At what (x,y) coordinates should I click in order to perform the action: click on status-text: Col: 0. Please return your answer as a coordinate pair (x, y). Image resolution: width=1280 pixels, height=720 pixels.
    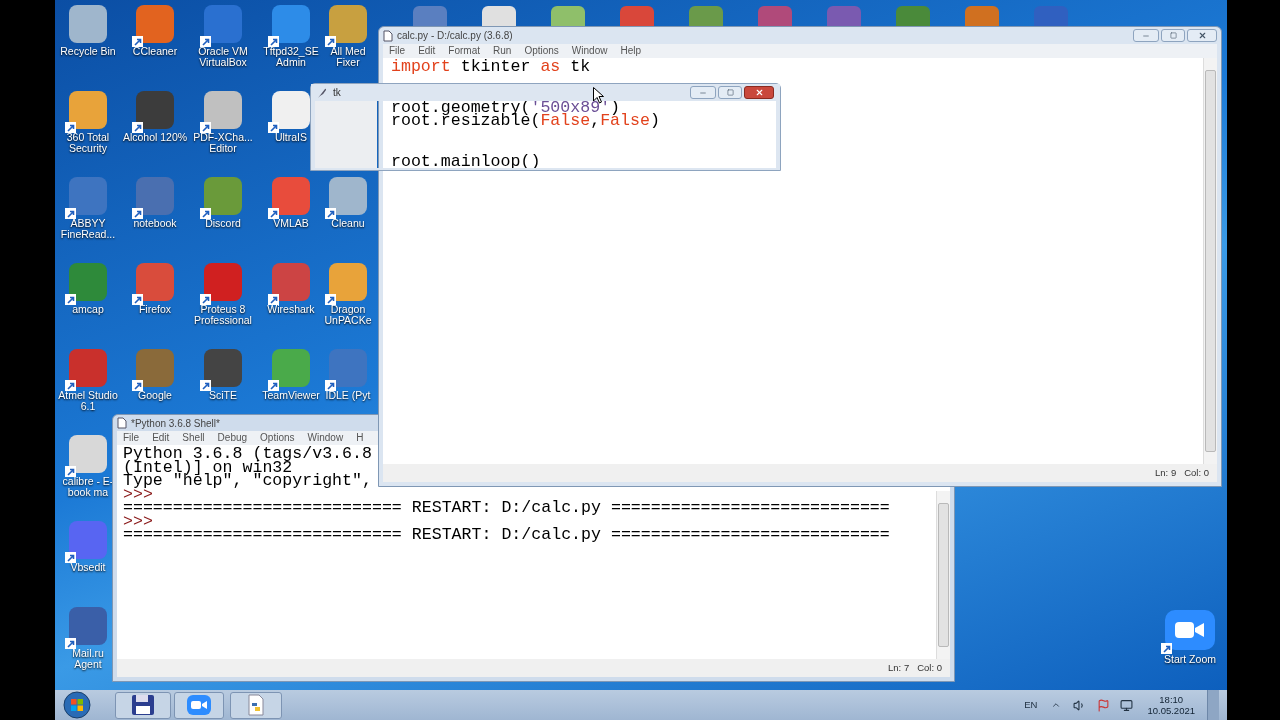
    Looking at the image, I should click on (1196, 472).